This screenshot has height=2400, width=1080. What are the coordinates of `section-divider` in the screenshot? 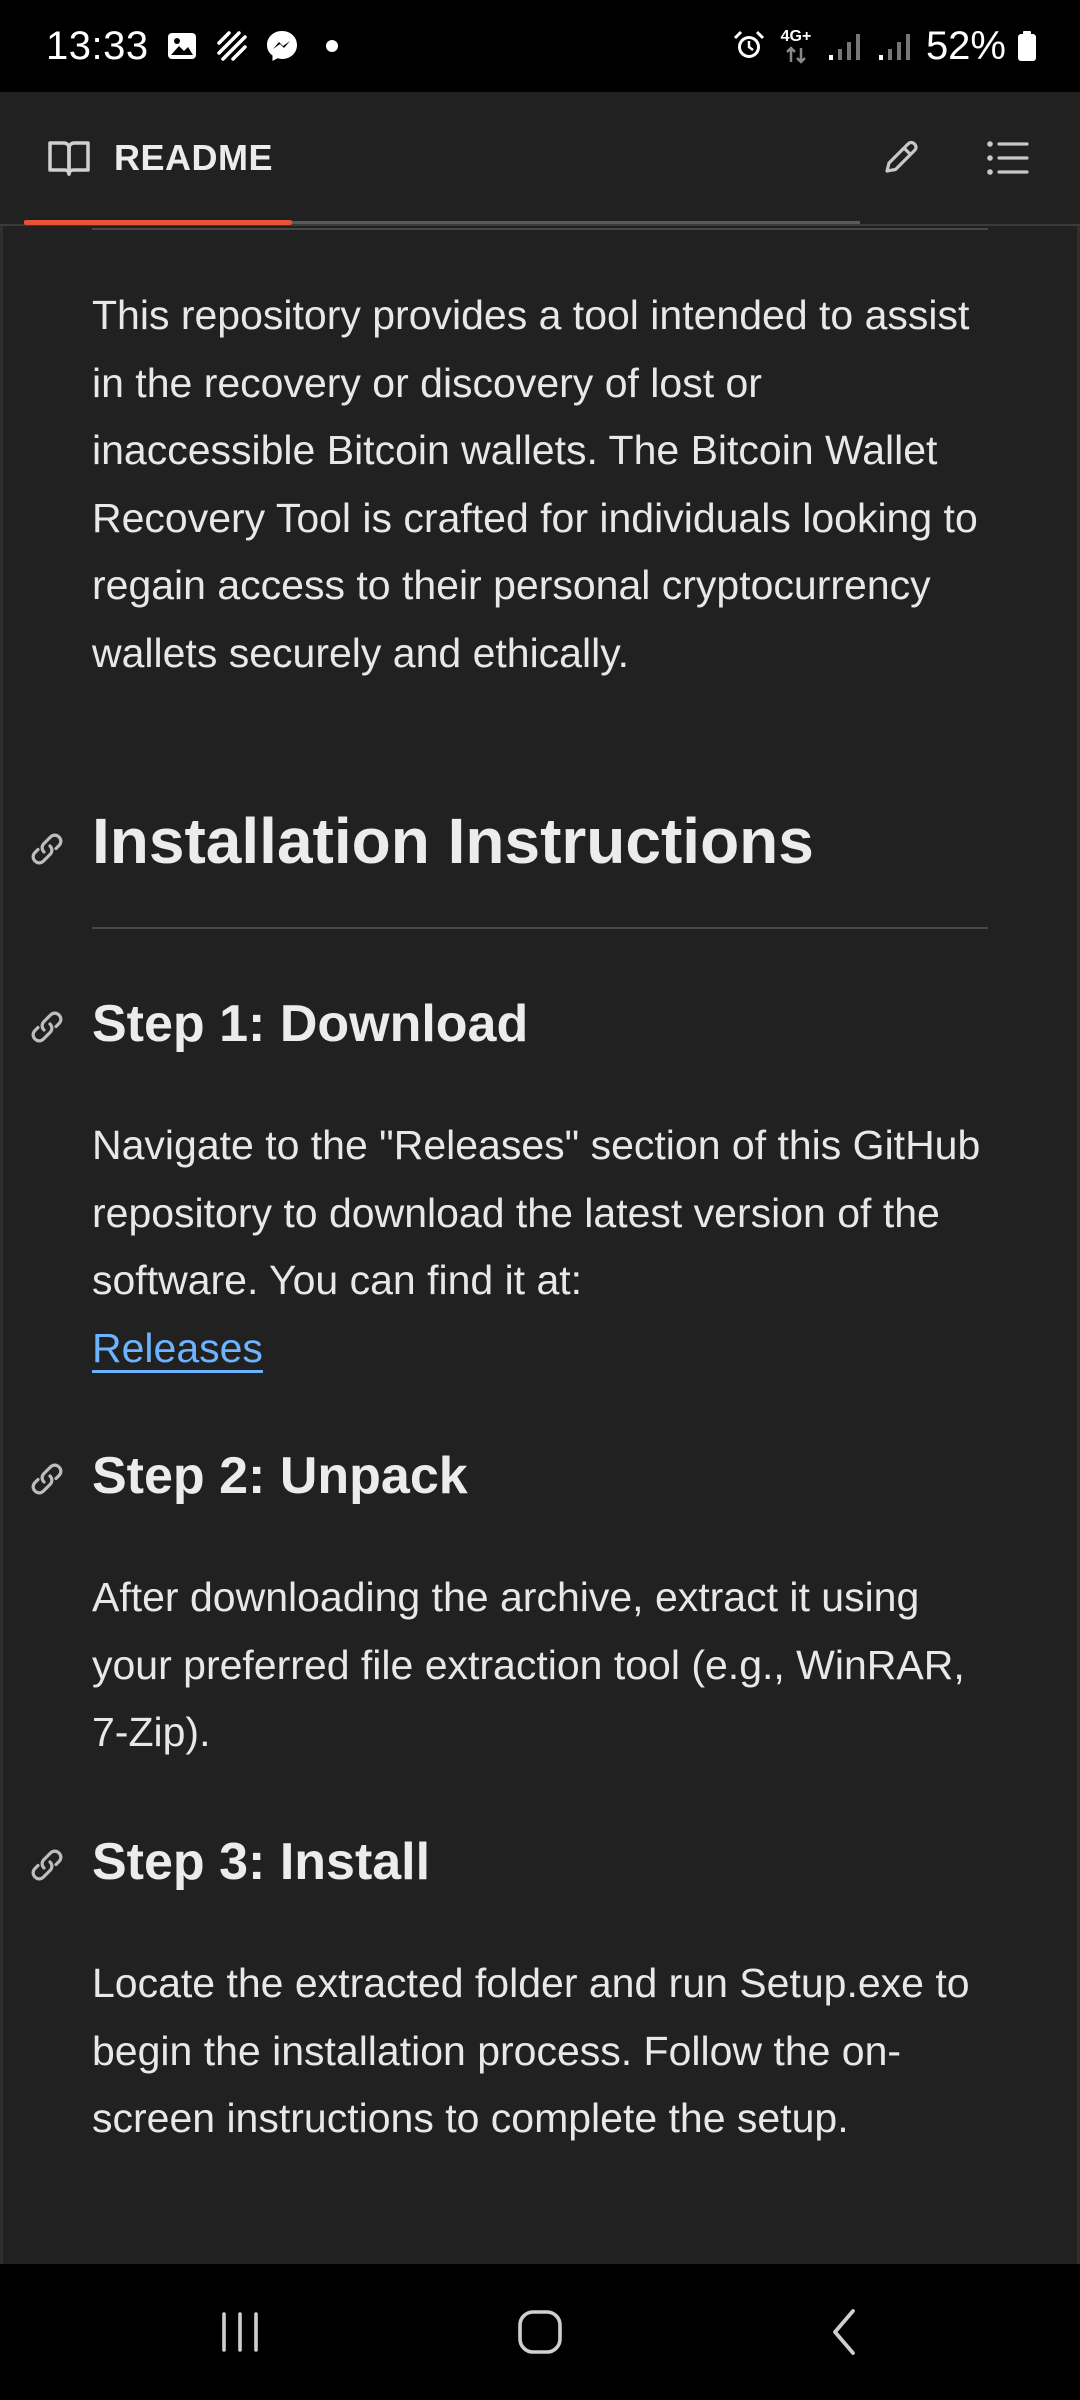 It's located at (540, 229).